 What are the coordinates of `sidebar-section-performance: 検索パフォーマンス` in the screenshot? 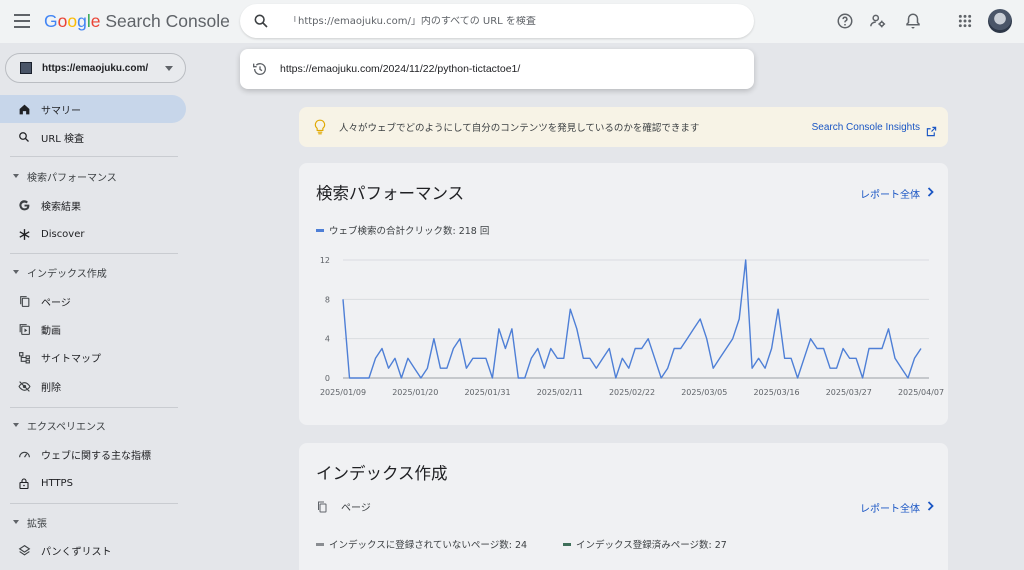 It's located at (93, 176).